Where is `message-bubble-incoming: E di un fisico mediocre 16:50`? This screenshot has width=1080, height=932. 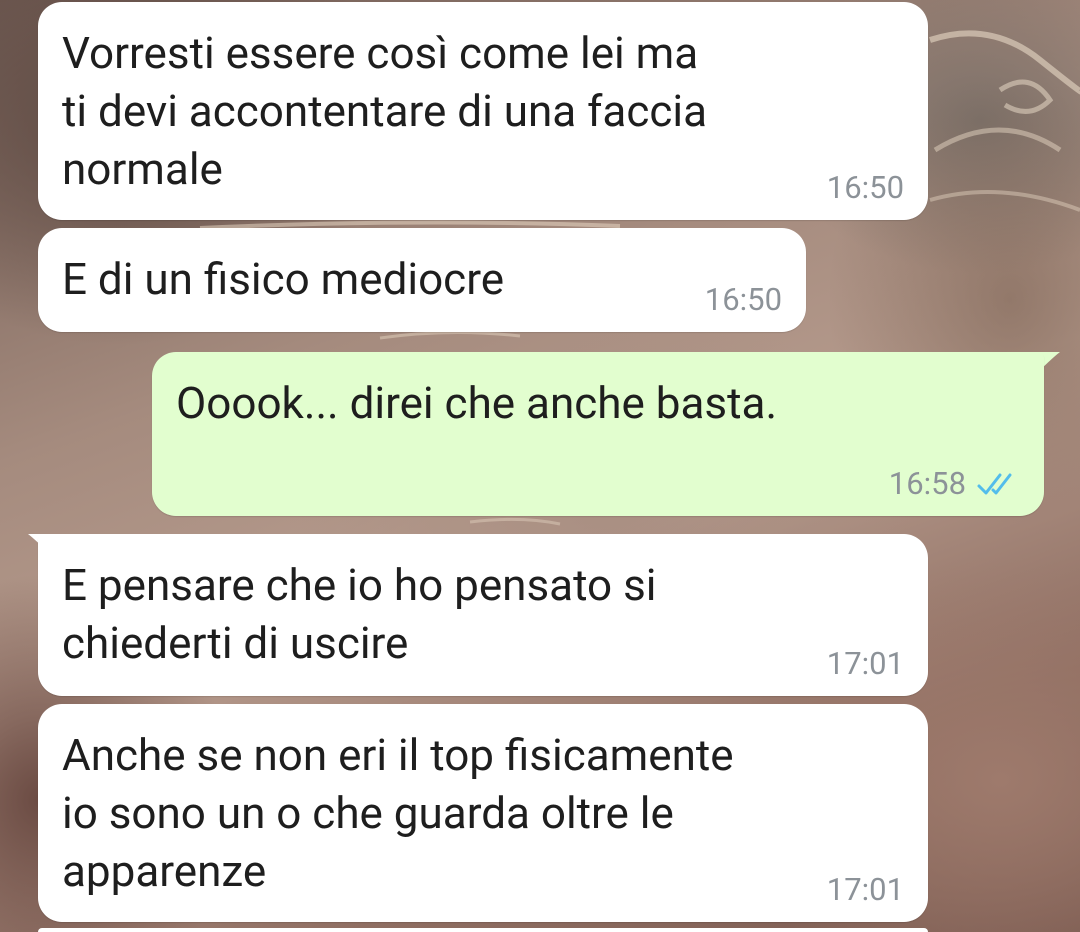
message-bubble-incoming: E di un fisico mediocre 16:50 is located at coordinates (422, 280).